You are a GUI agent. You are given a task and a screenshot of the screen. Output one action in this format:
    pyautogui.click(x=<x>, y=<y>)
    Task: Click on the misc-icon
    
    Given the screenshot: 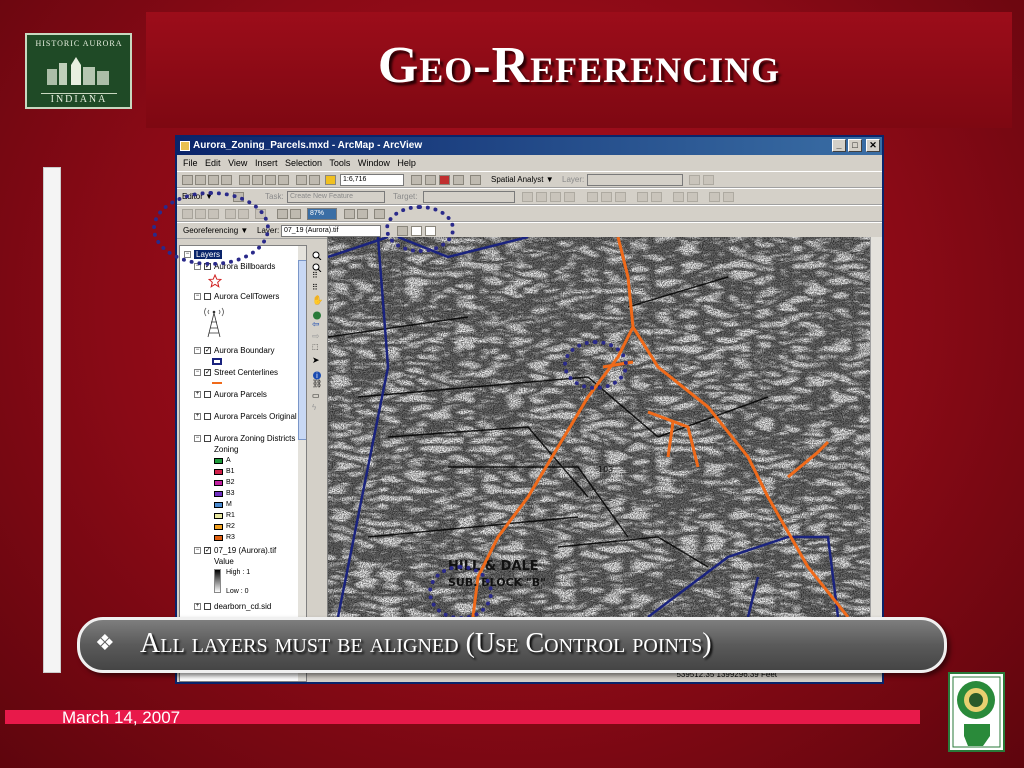 What is the action you would take?
    pyautogui.click(x=728, y=197)
    